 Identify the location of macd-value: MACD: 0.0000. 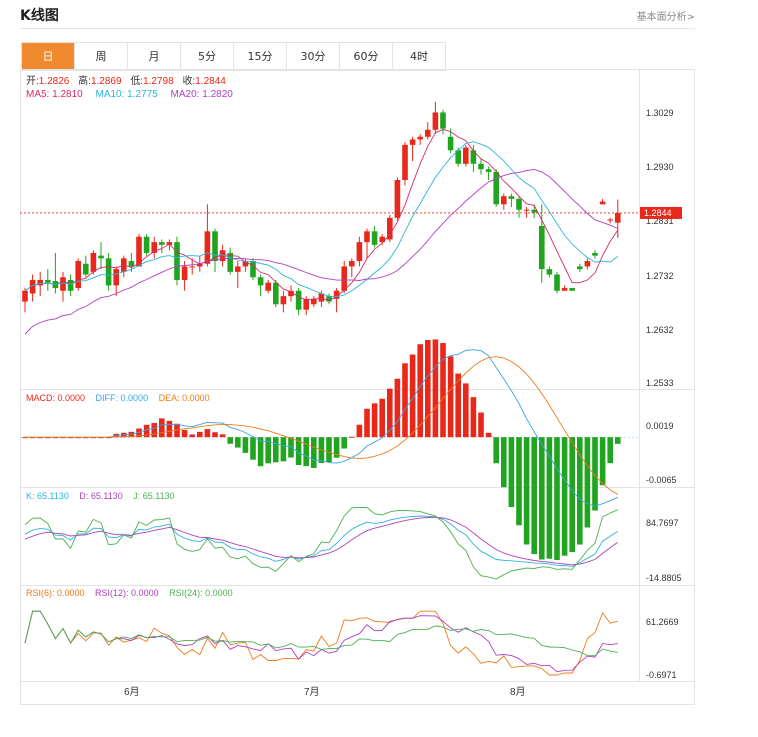
(55, 398).